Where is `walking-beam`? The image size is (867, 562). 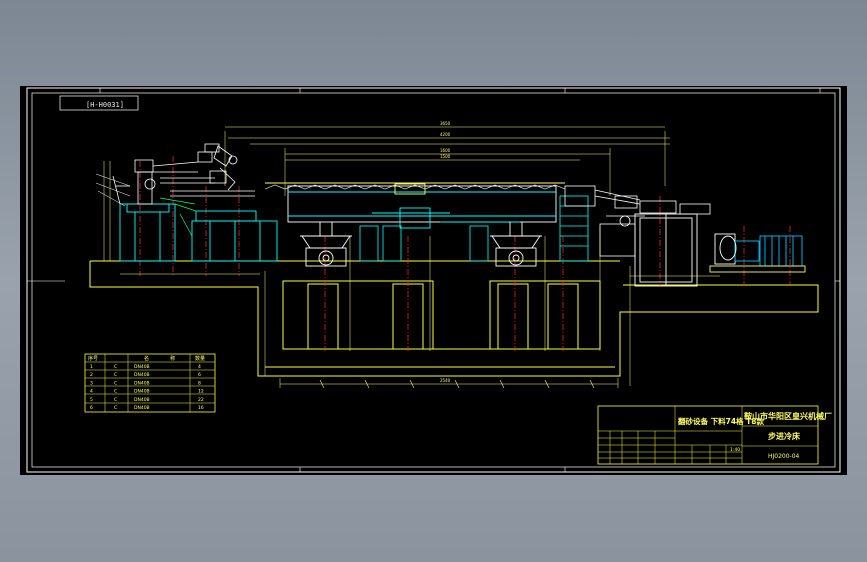
walking-beam is located at coordinates (415, 205).